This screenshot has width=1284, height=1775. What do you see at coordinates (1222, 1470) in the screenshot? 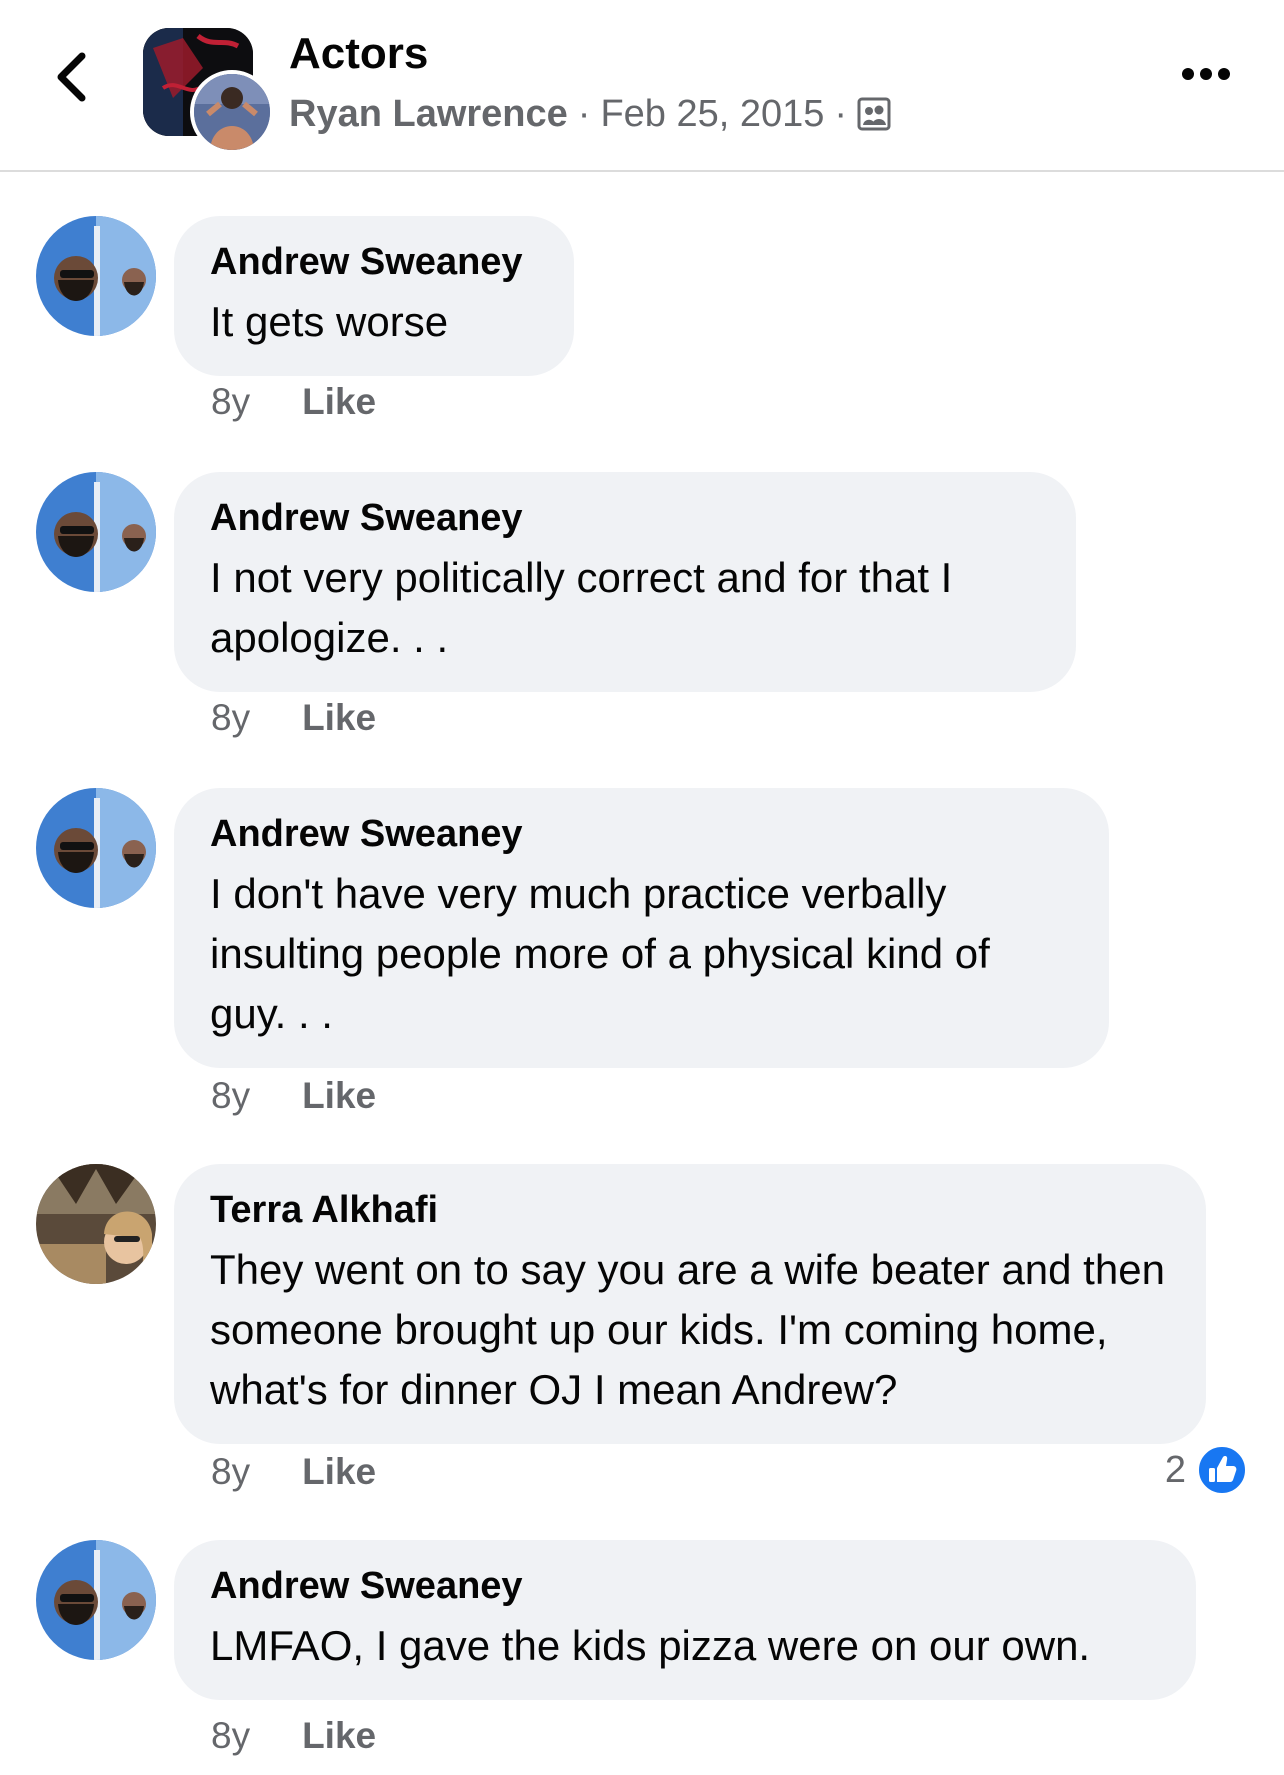
I see `thumbs-up-icon` at bounding box center [1222, 1470].